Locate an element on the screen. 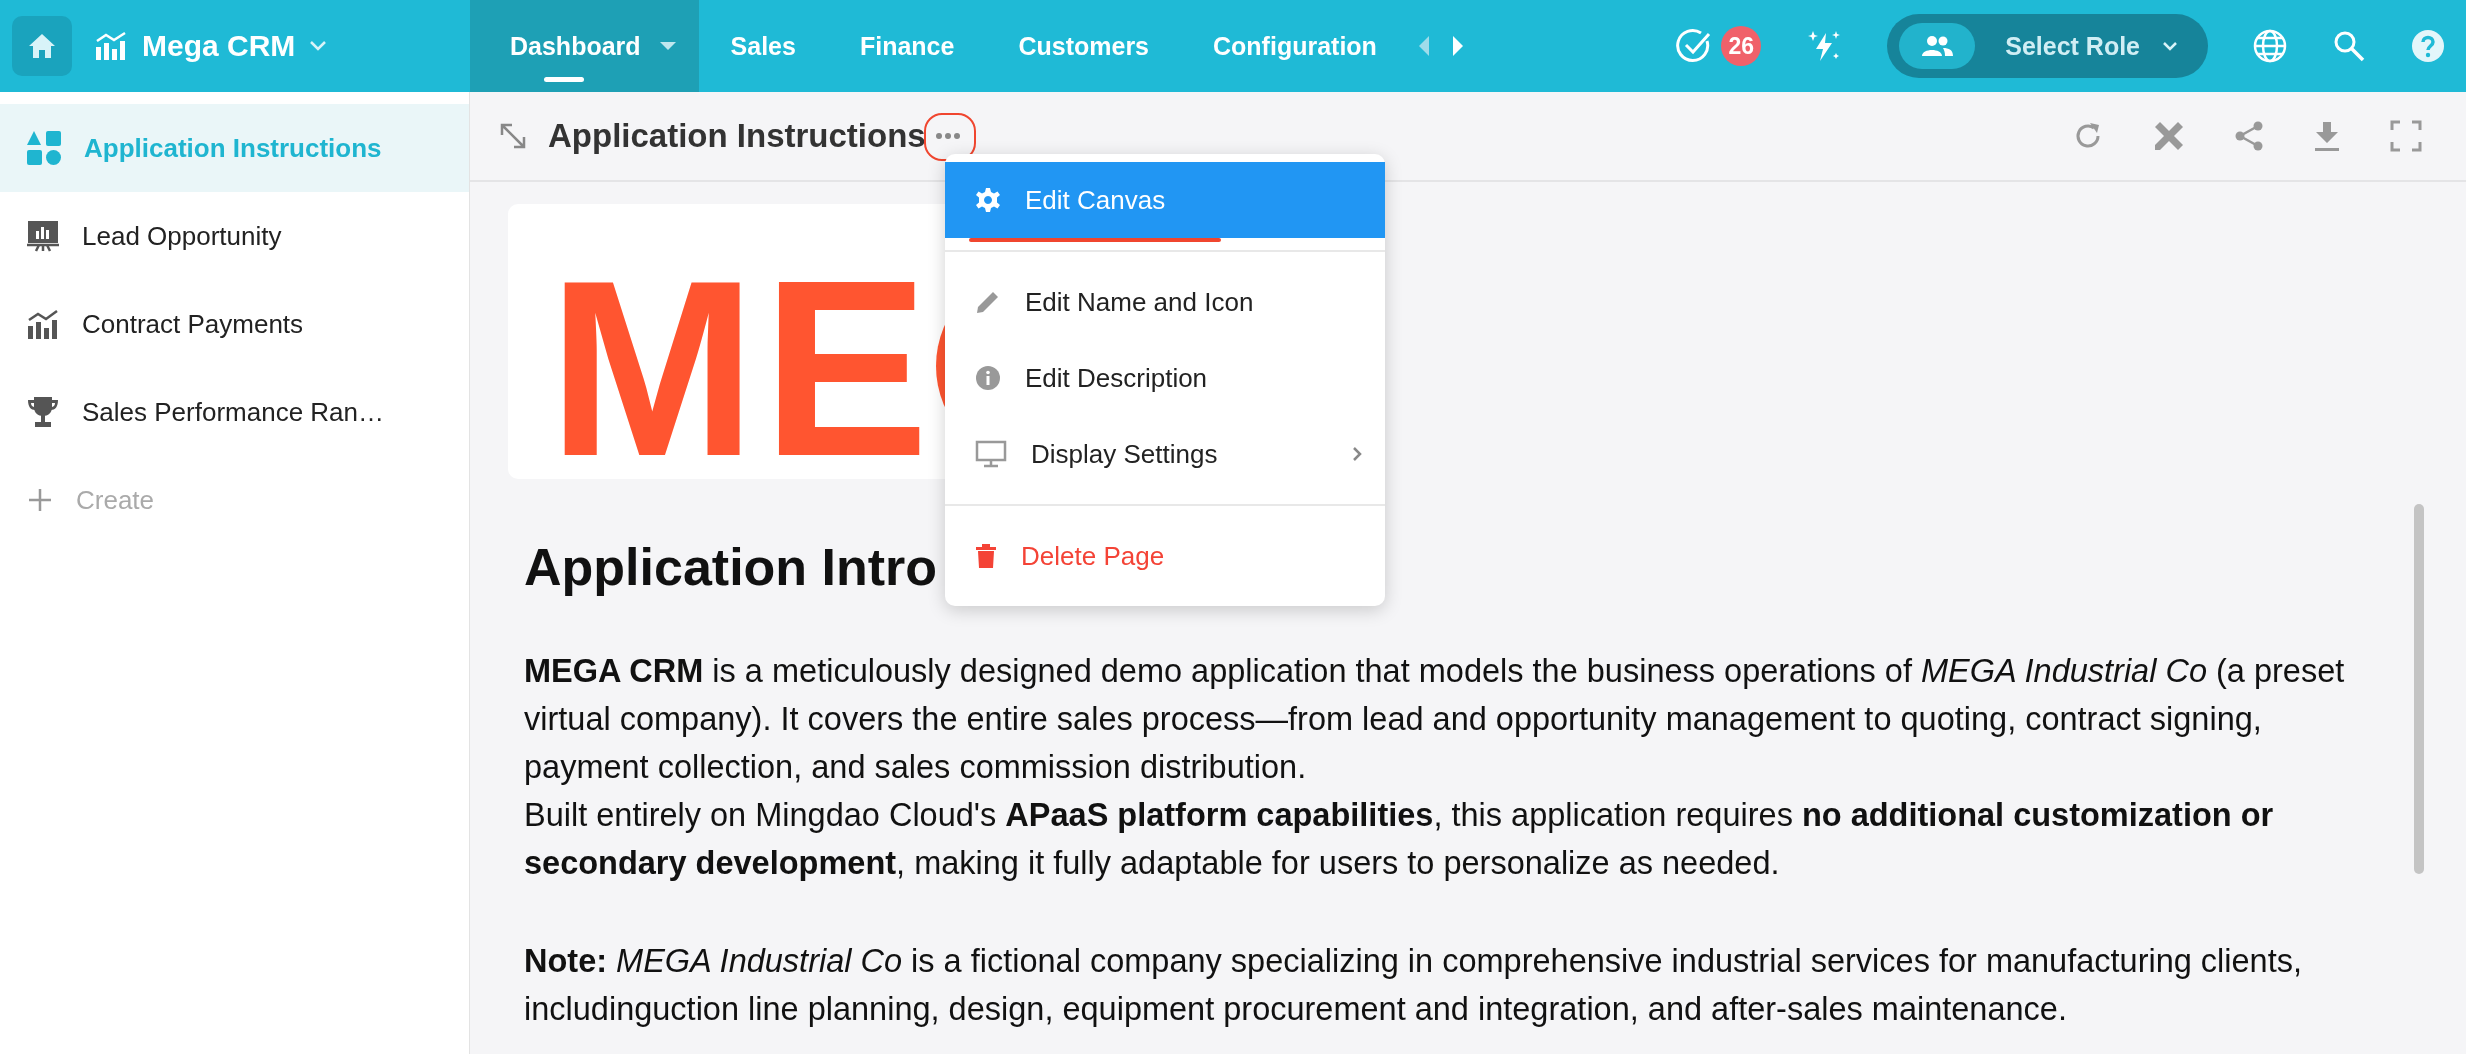 The height and width of the screenshot is (1054, 2466). scrollbar is located at coordinates (2419, 689).